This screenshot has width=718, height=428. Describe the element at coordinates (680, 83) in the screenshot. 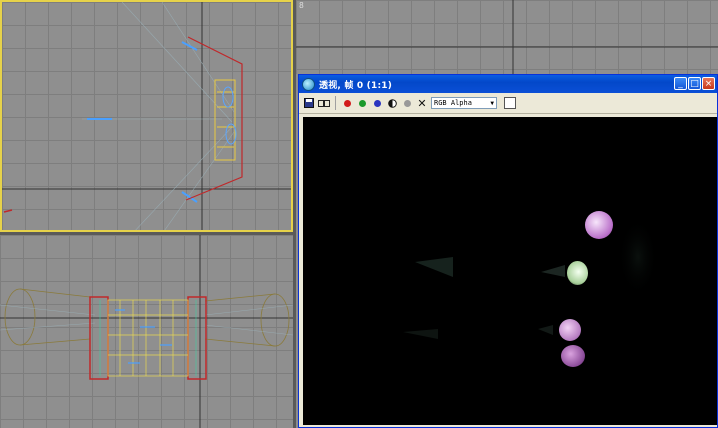

I see `minimize-button: _` at that location.